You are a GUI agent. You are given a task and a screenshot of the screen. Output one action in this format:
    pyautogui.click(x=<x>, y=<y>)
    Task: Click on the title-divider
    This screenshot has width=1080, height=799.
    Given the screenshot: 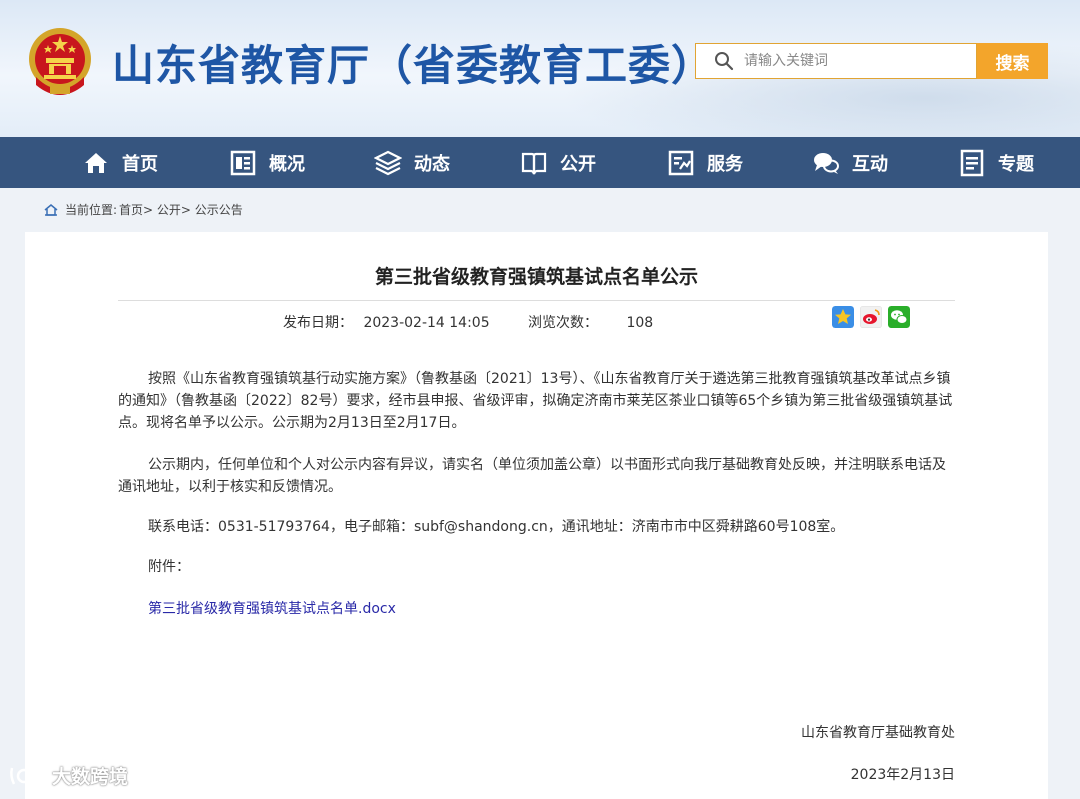 What is the action you would take?
    pyautogui.click(x=536, y=300)
    